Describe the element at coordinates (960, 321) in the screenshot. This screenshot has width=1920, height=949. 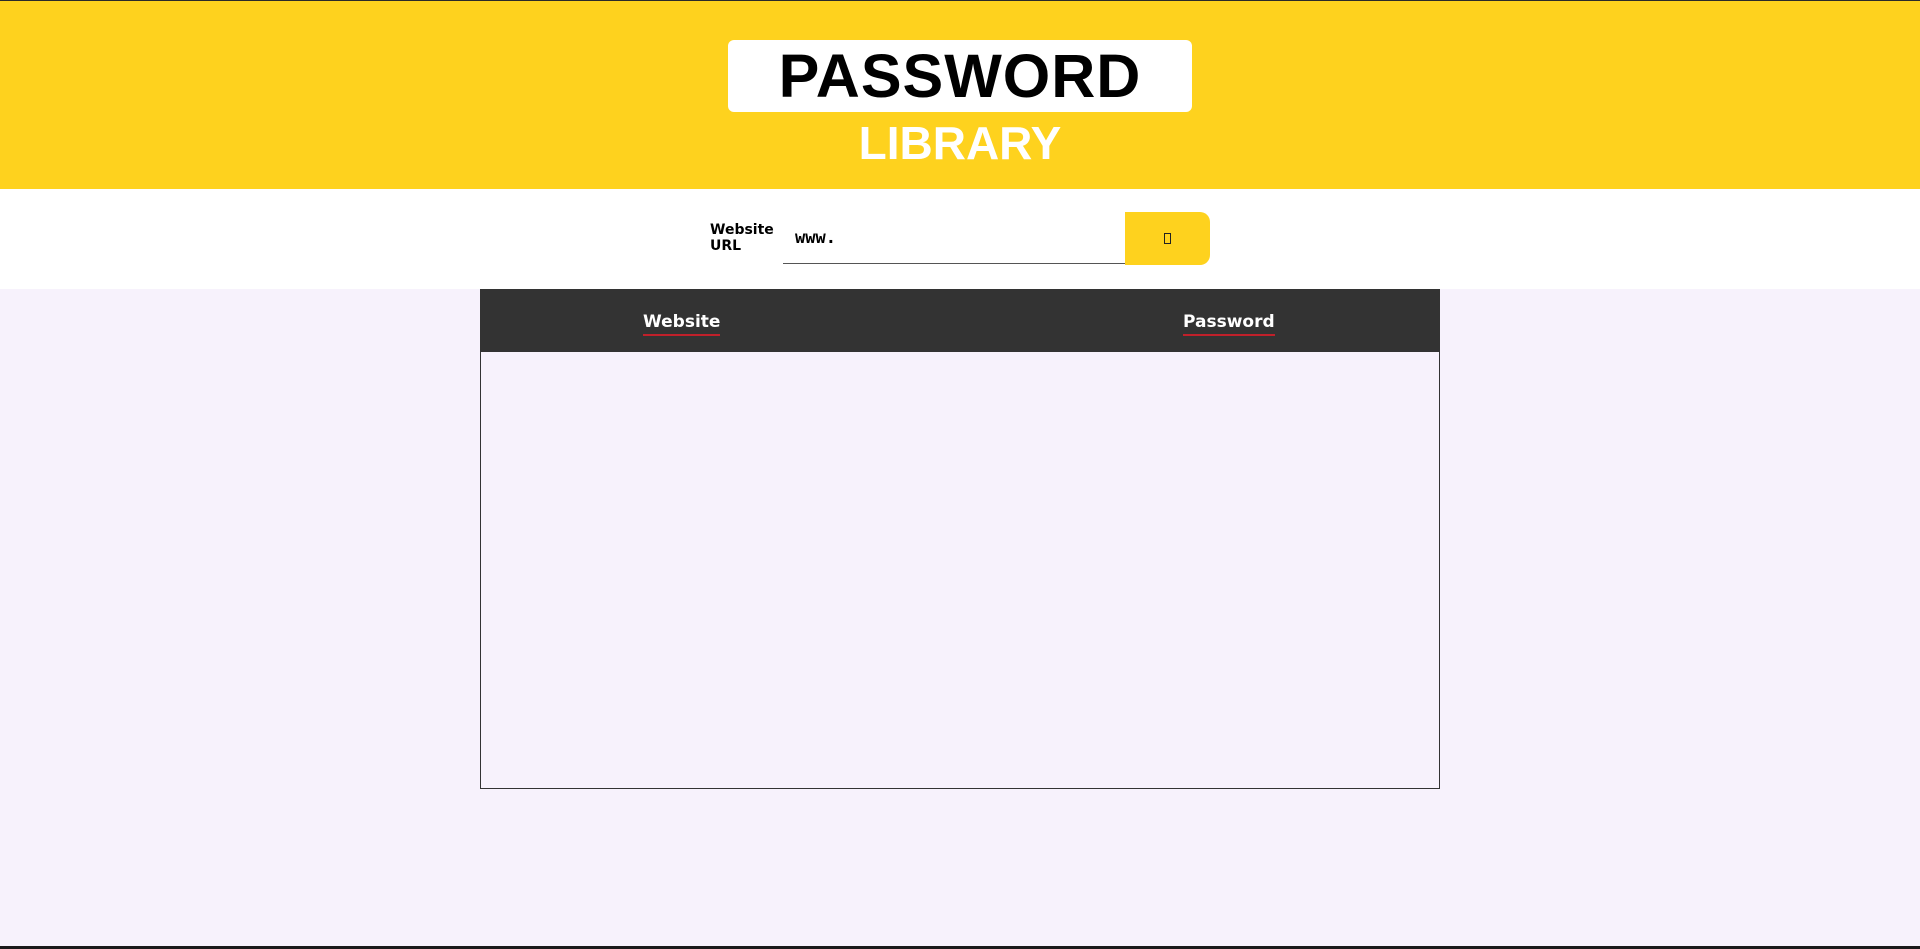
I see `table-header: Website Password` at that location.